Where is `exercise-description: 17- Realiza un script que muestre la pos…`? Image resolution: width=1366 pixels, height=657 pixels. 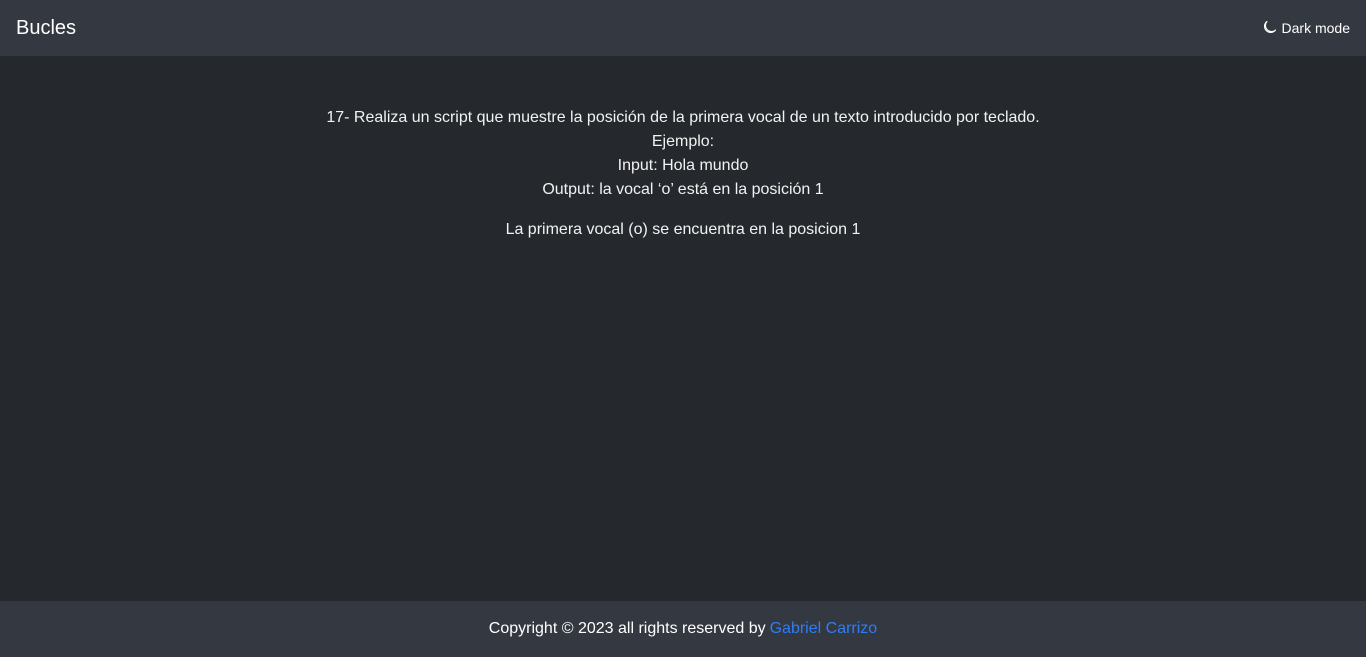
exercise-description: 17- Realiza un script que muestre la pos… is located at coordinates (683, 117).